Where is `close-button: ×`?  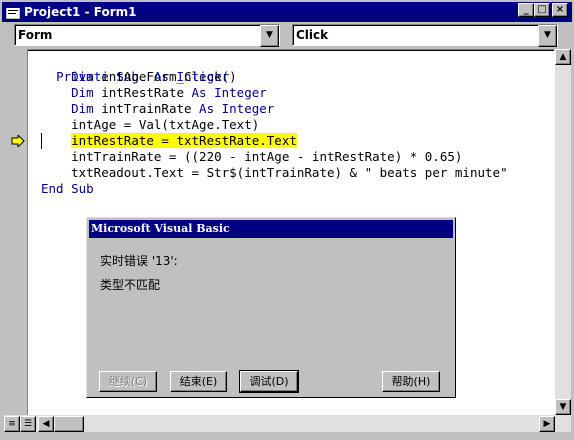
close-button: × is located at coordinates (560, 10).